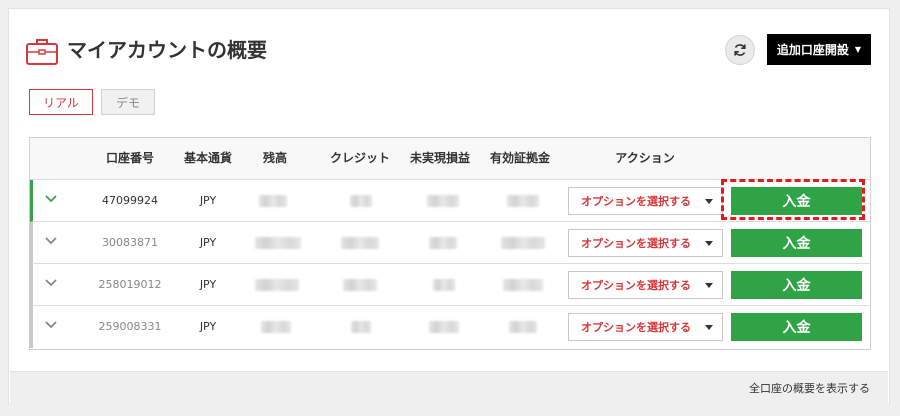  What do you see at coordinates (128, 102) in the screenshot?
I see `tab-demo: デモ` at bounding box center [128, 102].